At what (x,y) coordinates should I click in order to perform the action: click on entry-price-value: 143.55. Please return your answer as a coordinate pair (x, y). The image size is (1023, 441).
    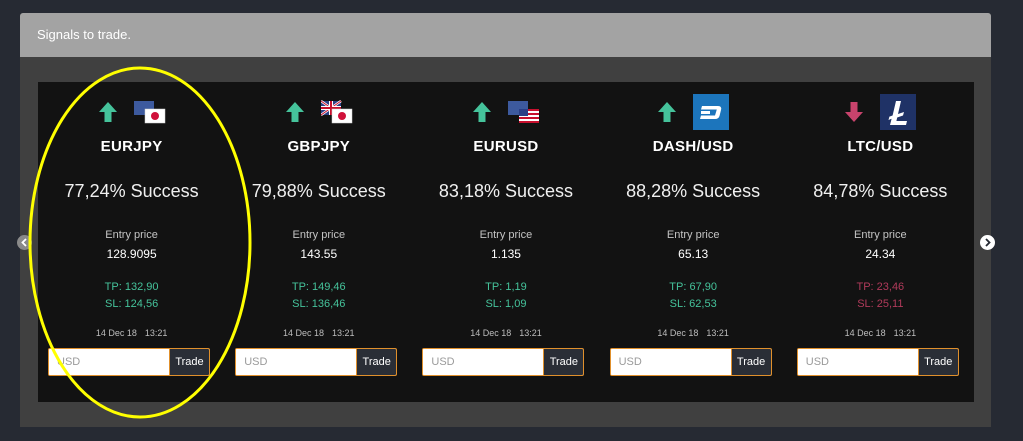
    Looking at the image, I should click on (319, 254).